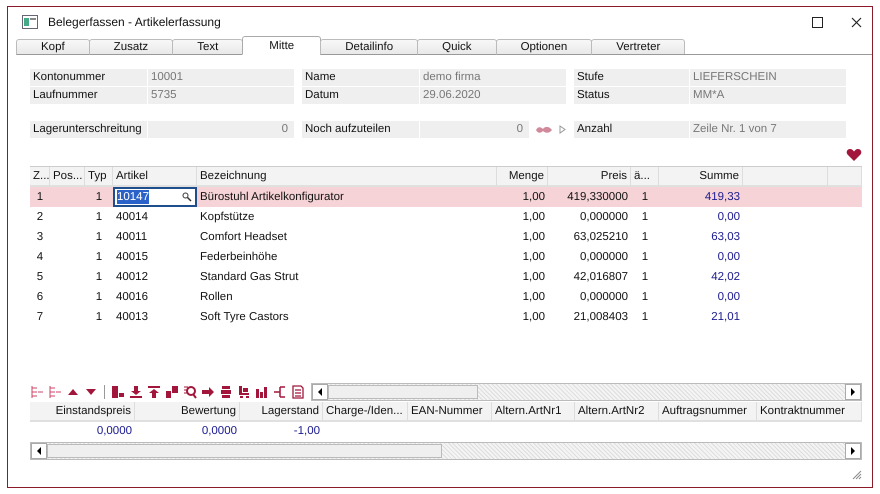  What do you see at coordinates (768, 129) in the screenshot?
I see `field-value: Zeile Nr. 1 von 7` at bounding box center [768, 129].